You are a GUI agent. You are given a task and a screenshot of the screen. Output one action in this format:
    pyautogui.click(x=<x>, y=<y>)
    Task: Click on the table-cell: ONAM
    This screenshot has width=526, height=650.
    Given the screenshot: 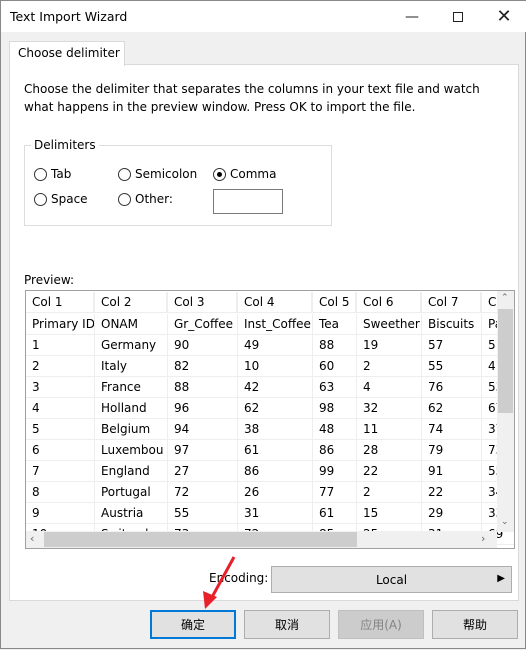 What is the action you would take?
    pyautogui.click(x=131, y=324)
    